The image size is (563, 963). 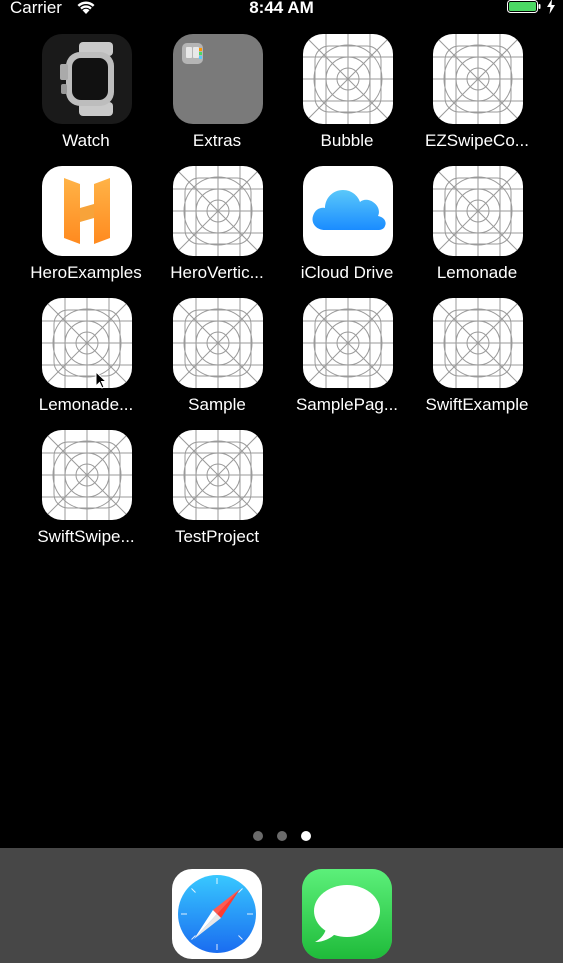 I want to click on hero-icon, so click(x=87, y=211).